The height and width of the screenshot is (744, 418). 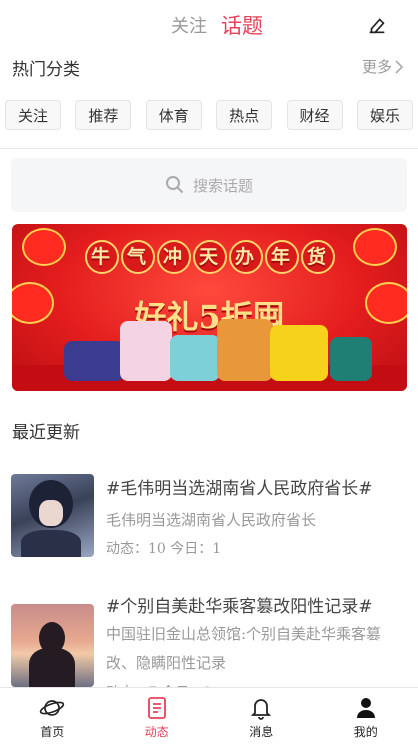 I want to click on banner-subtitle: 好礼5折囤, so click(x=209, y=317).